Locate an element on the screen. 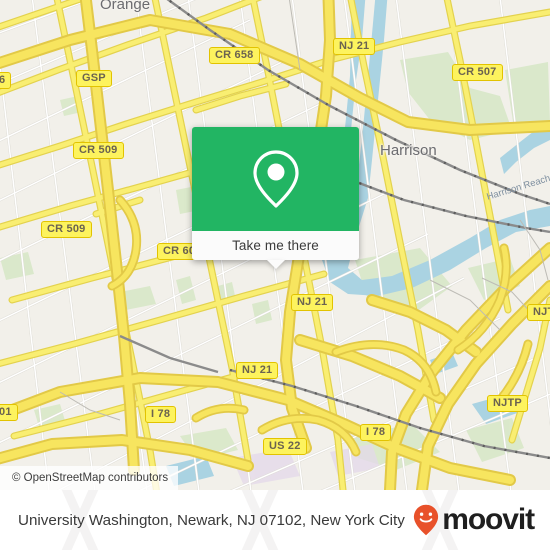  road-shield: CR 507 is located at coordinates (477, 72).